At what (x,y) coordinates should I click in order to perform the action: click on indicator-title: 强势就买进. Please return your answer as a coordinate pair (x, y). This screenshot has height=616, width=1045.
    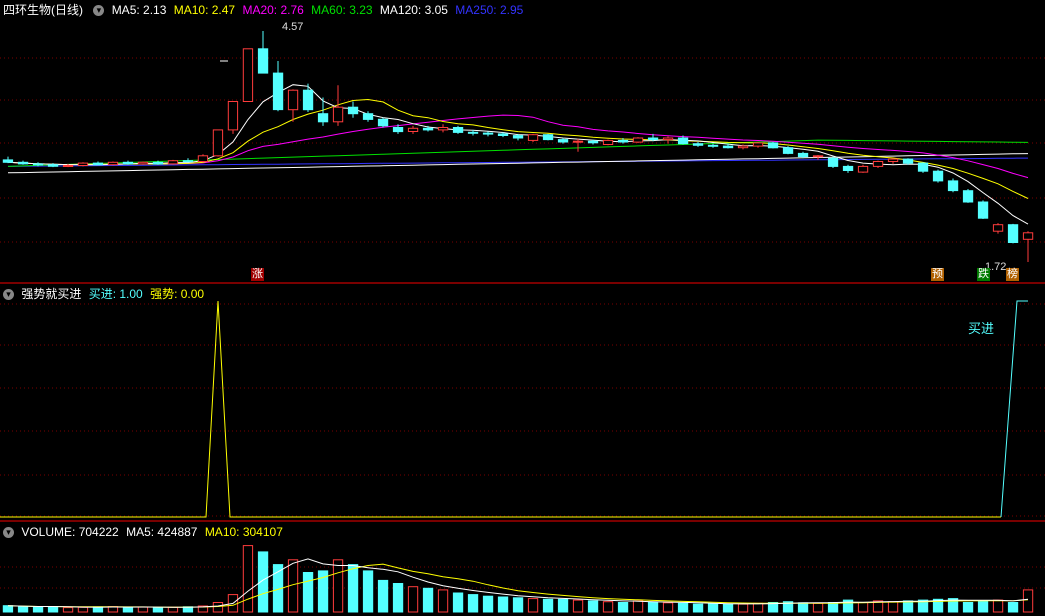
    Looking at the image, I should click on (51, 294).